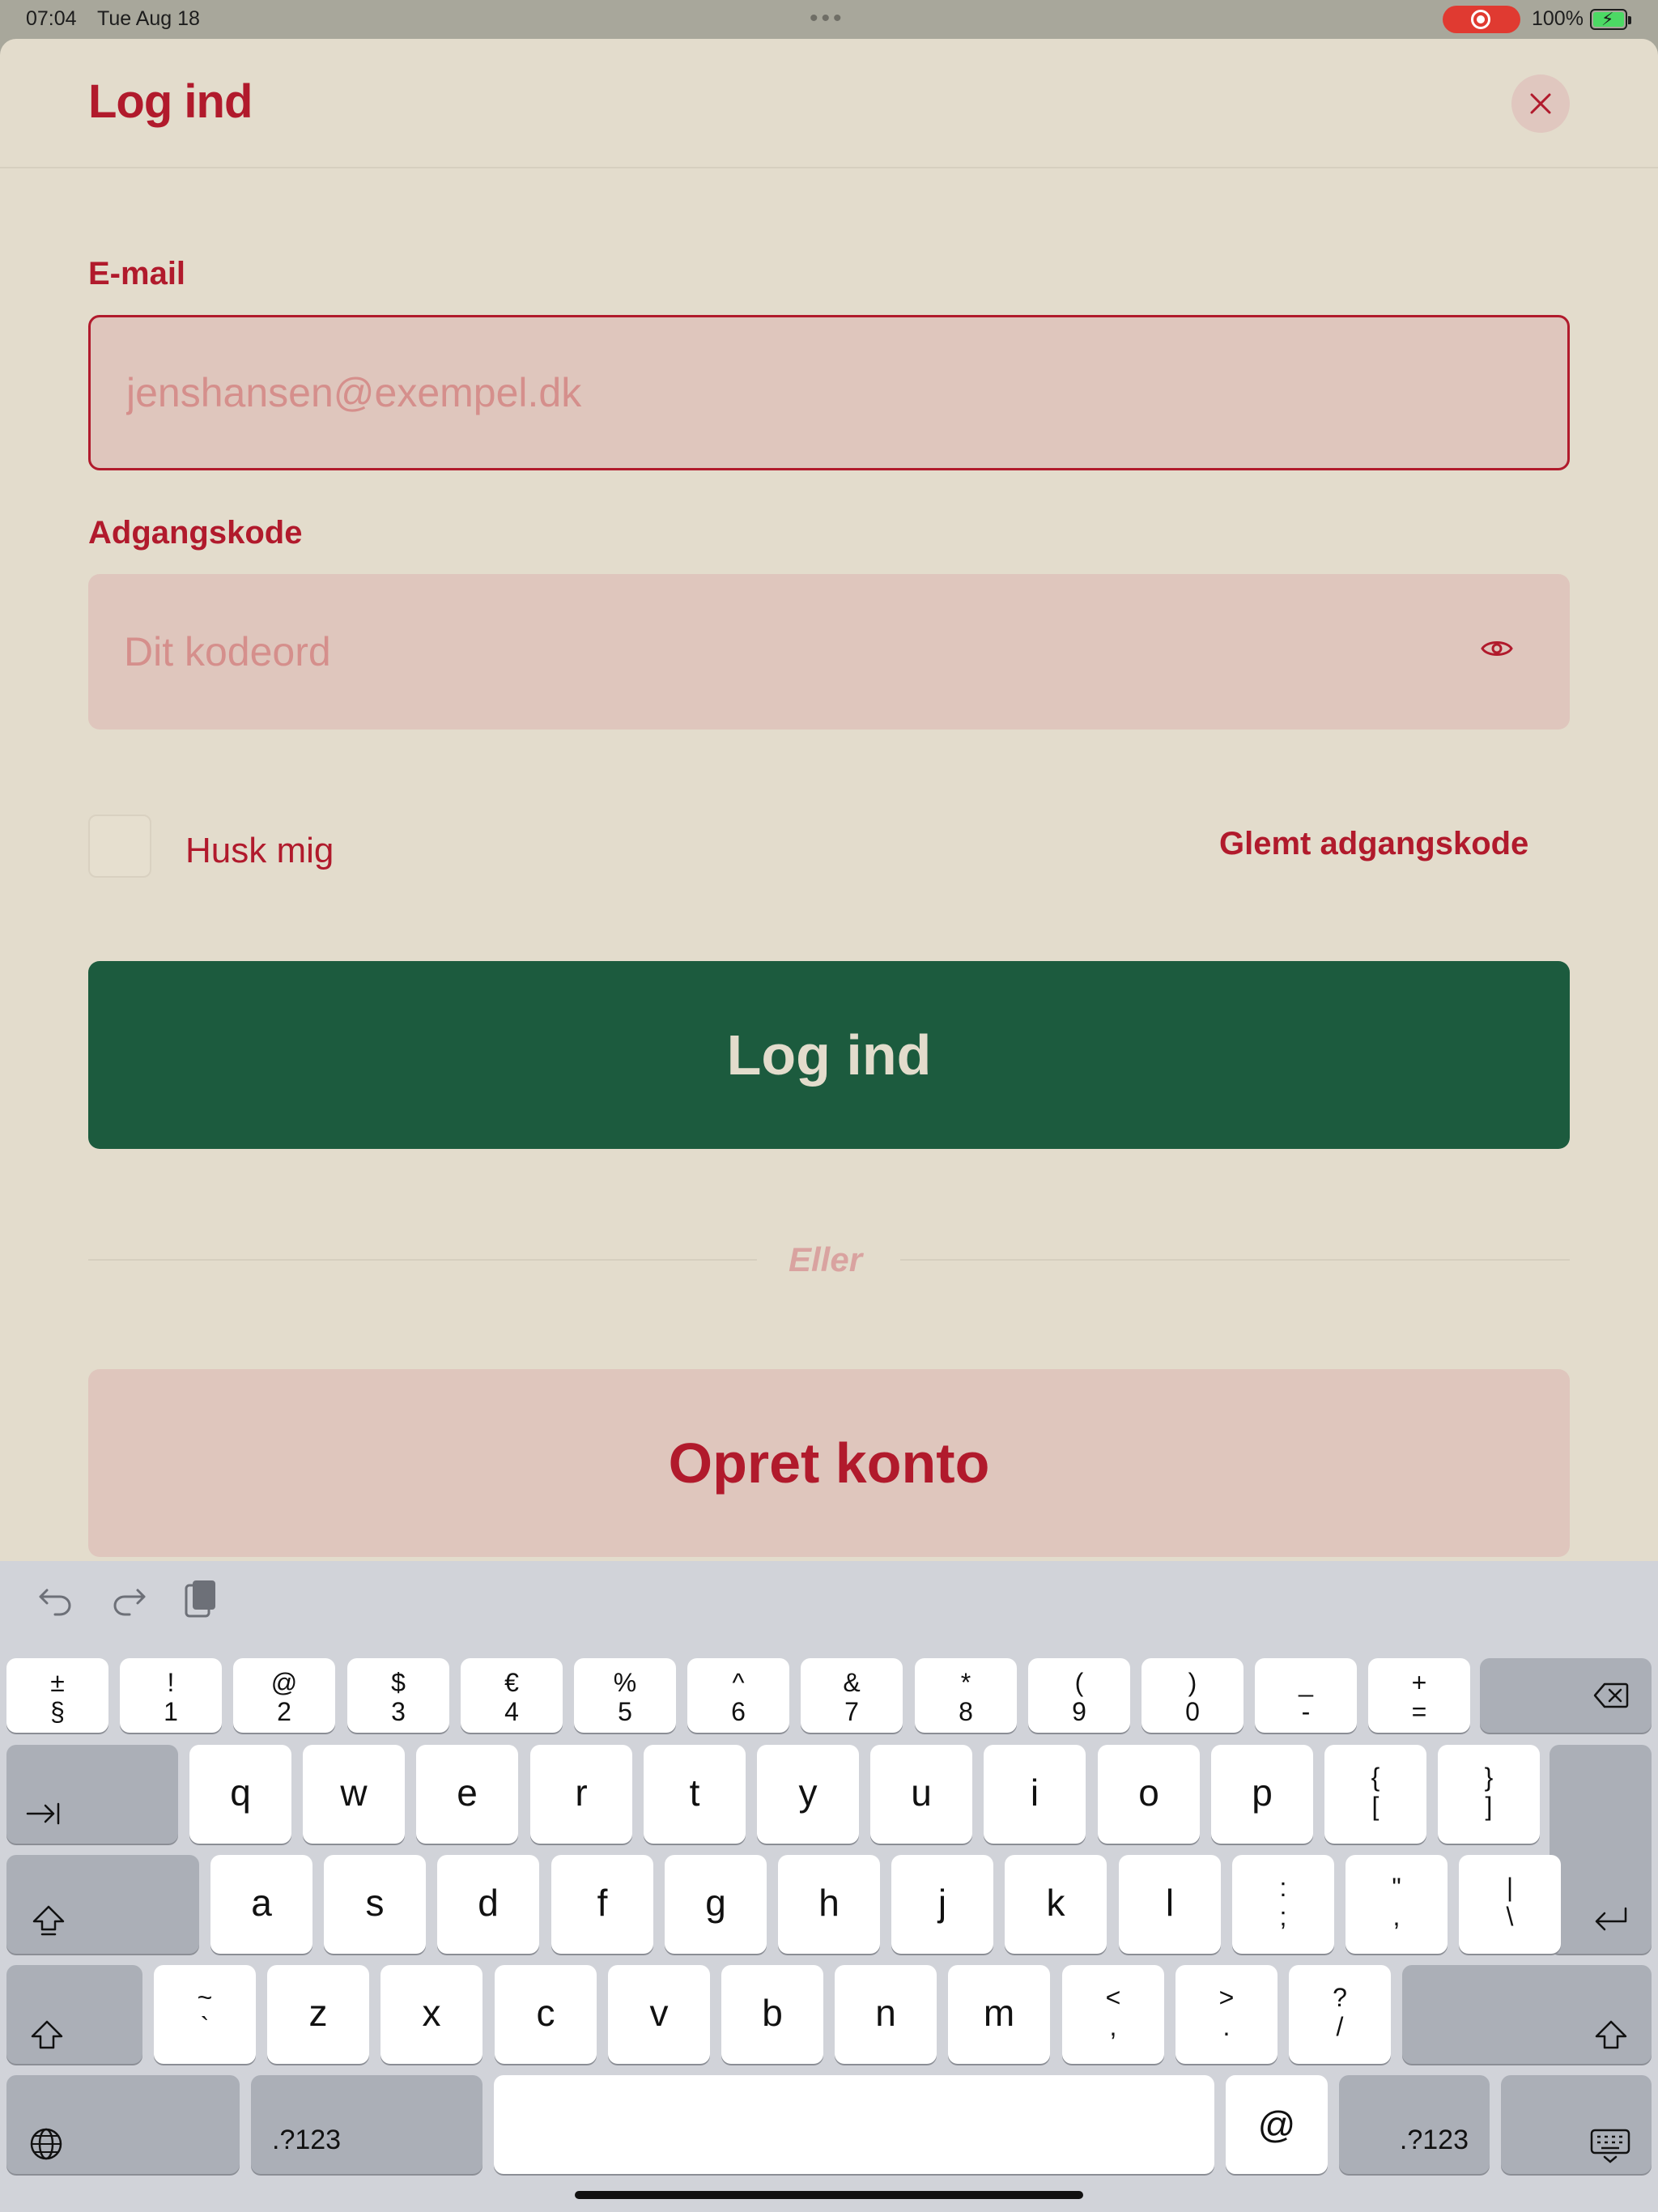 Image resolution: width=1658 pixels, height=2212 pixels. Describe the element at coordinates (738, 1695) in the screenshot. I see `key-6: ^ 6` at that location.